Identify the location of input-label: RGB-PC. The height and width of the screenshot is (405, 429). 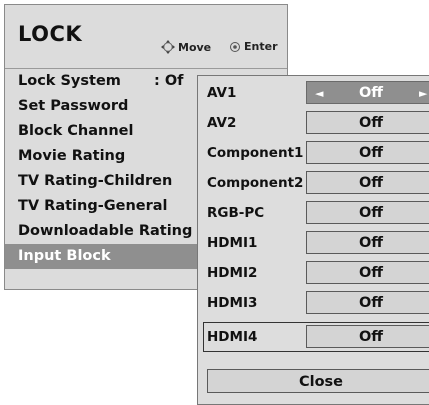
(236, 213).